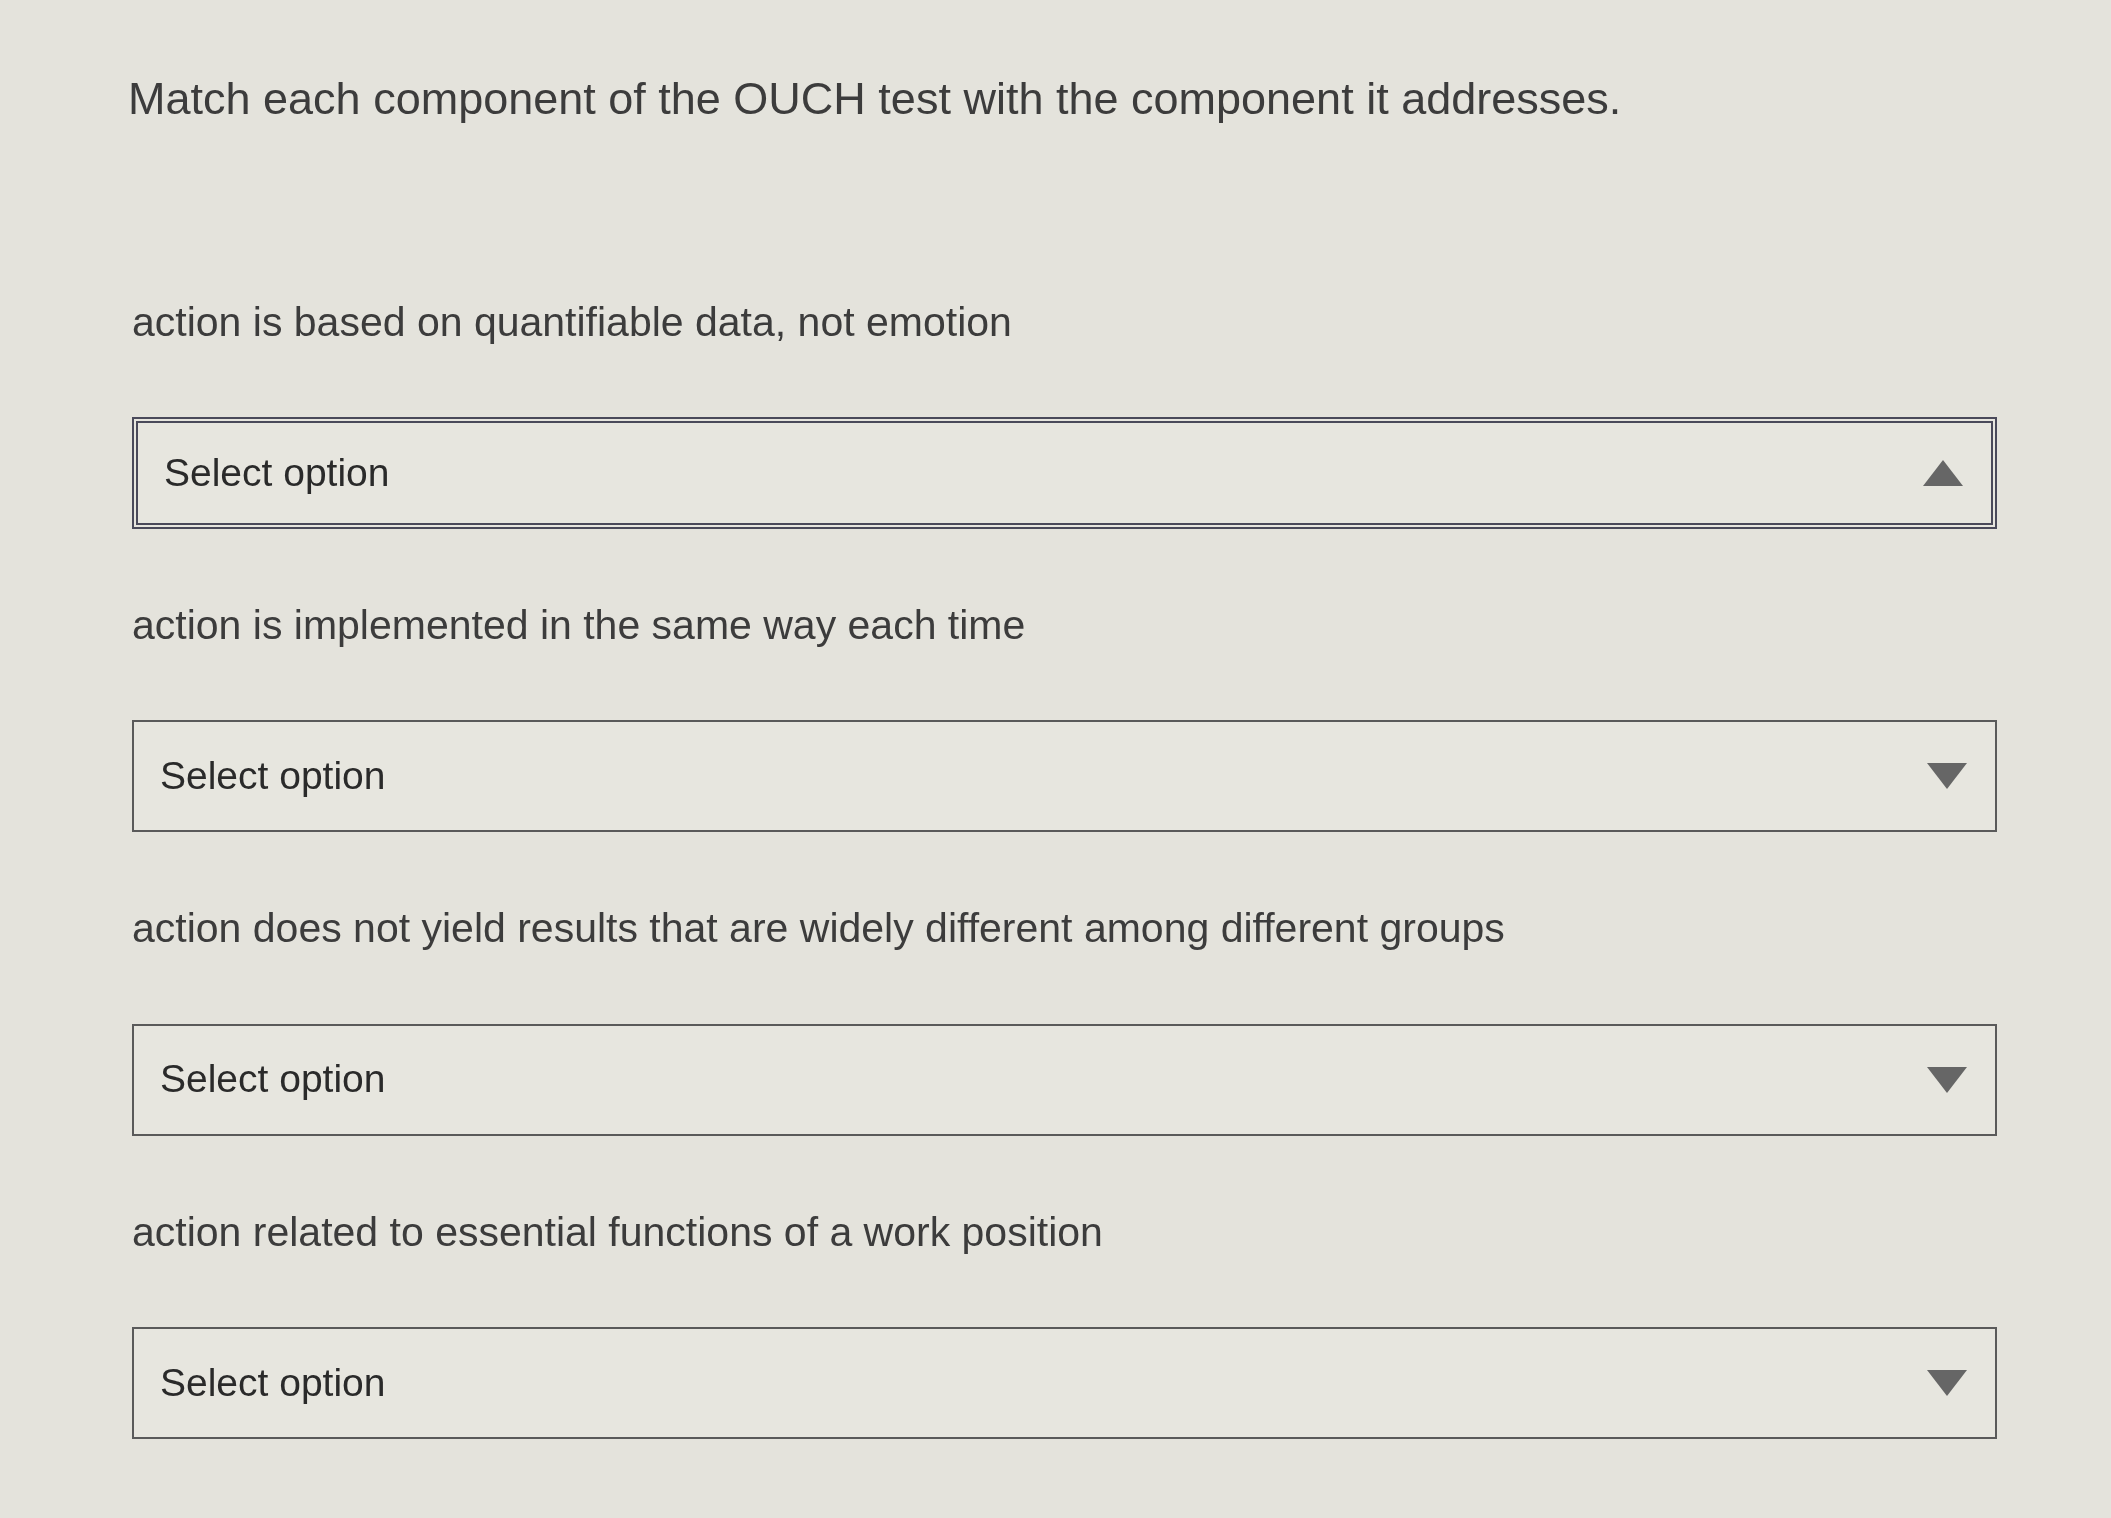  Describe the element at coordinates (572, 322) in the screenshot. I see `match-prompt: action is based on quantifiable data, not emotion` at that location.